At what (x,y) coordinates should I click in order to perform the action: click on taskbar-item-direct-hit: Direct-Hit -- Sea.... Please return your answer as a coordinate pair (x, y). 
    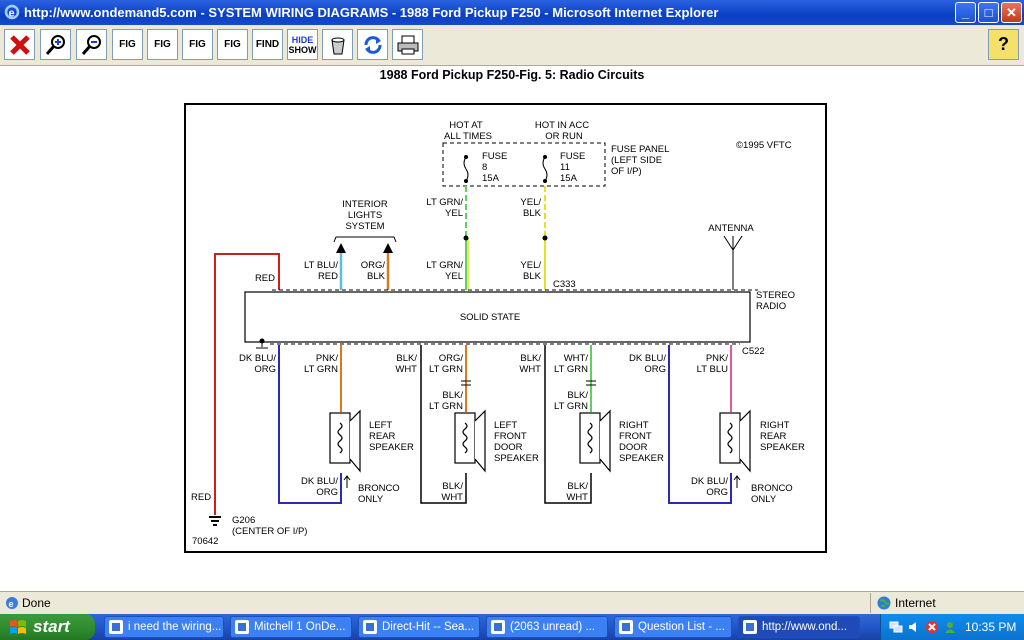
    Looking at the image, I should click on (419, 627).